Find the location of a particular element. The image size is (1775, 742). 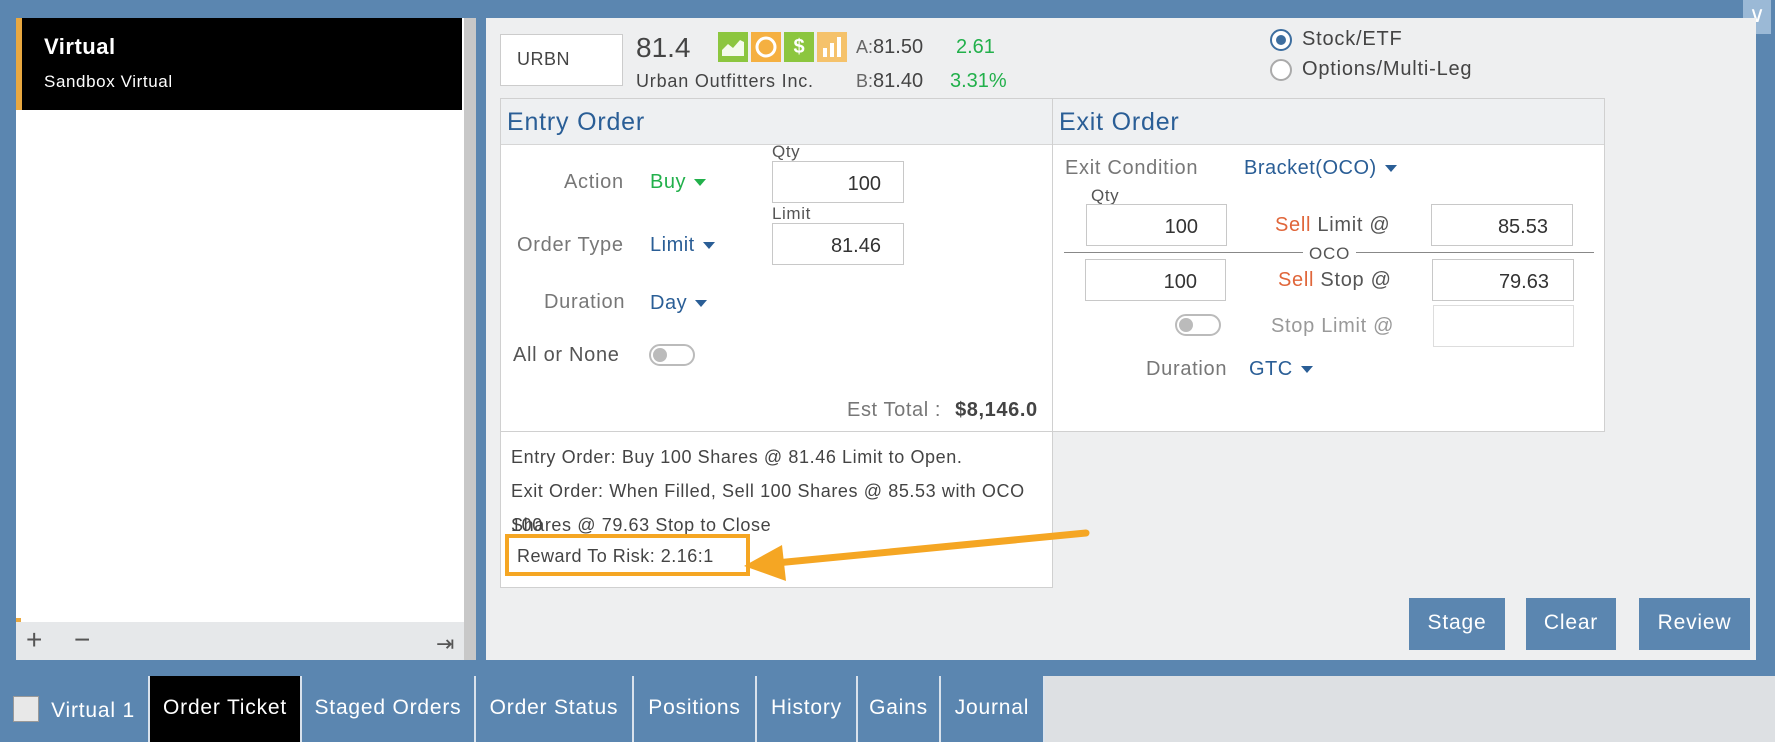

reward-to-risk: Reward To Risk: 2.16:1 is located at coordinates (627, 555).